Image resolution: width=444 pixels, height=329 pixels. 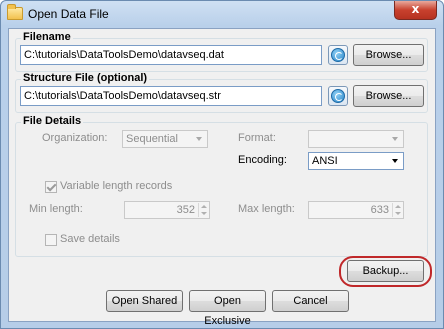 I want to click on filename-legend: Filename, so click(x=47, y=37).